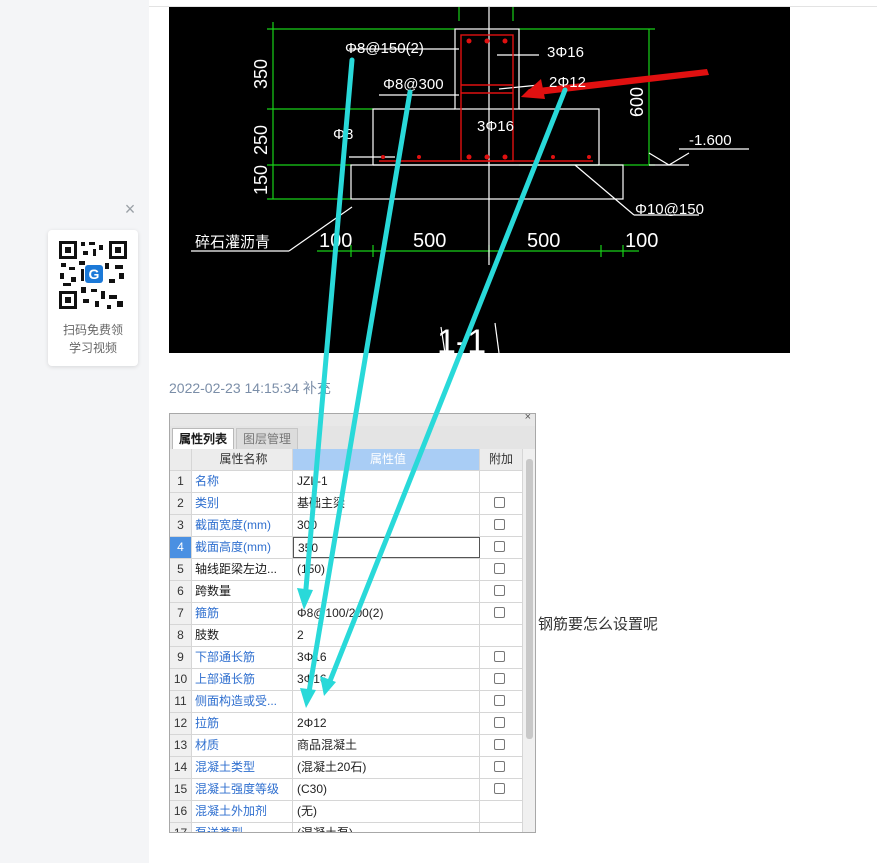 Image resolution: width=877 pixels, height=863 pixels. I want to click on qr-logo-letter: G, so click(94, 274).